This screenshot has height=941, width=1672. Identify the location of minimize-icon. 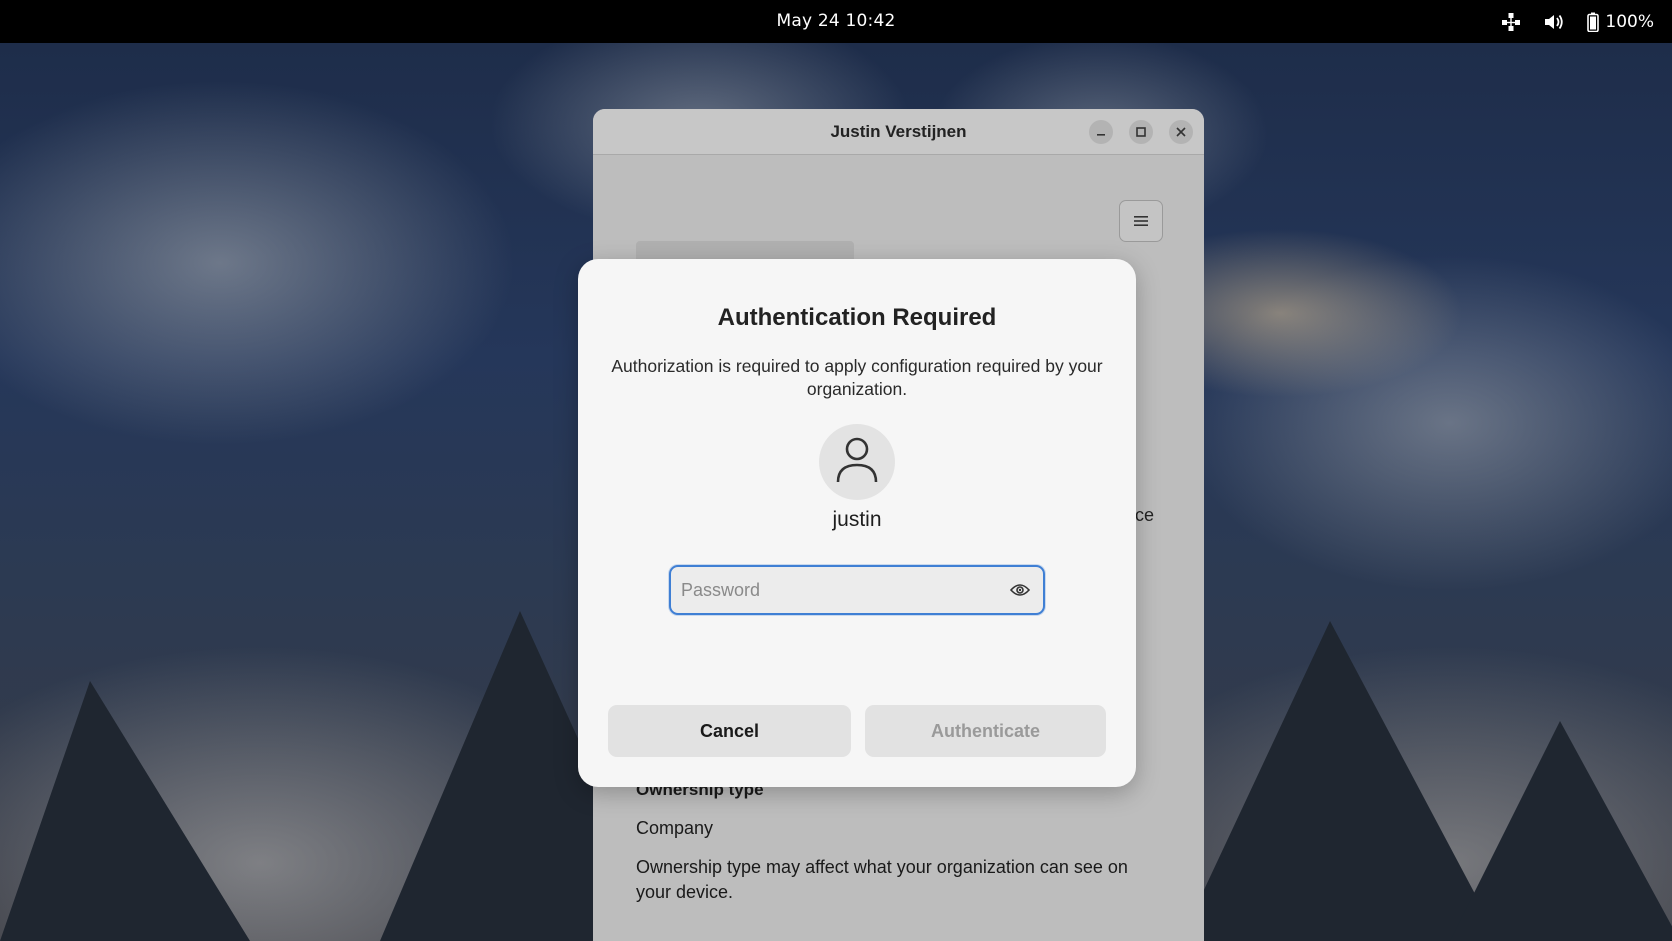
(1101, 132).